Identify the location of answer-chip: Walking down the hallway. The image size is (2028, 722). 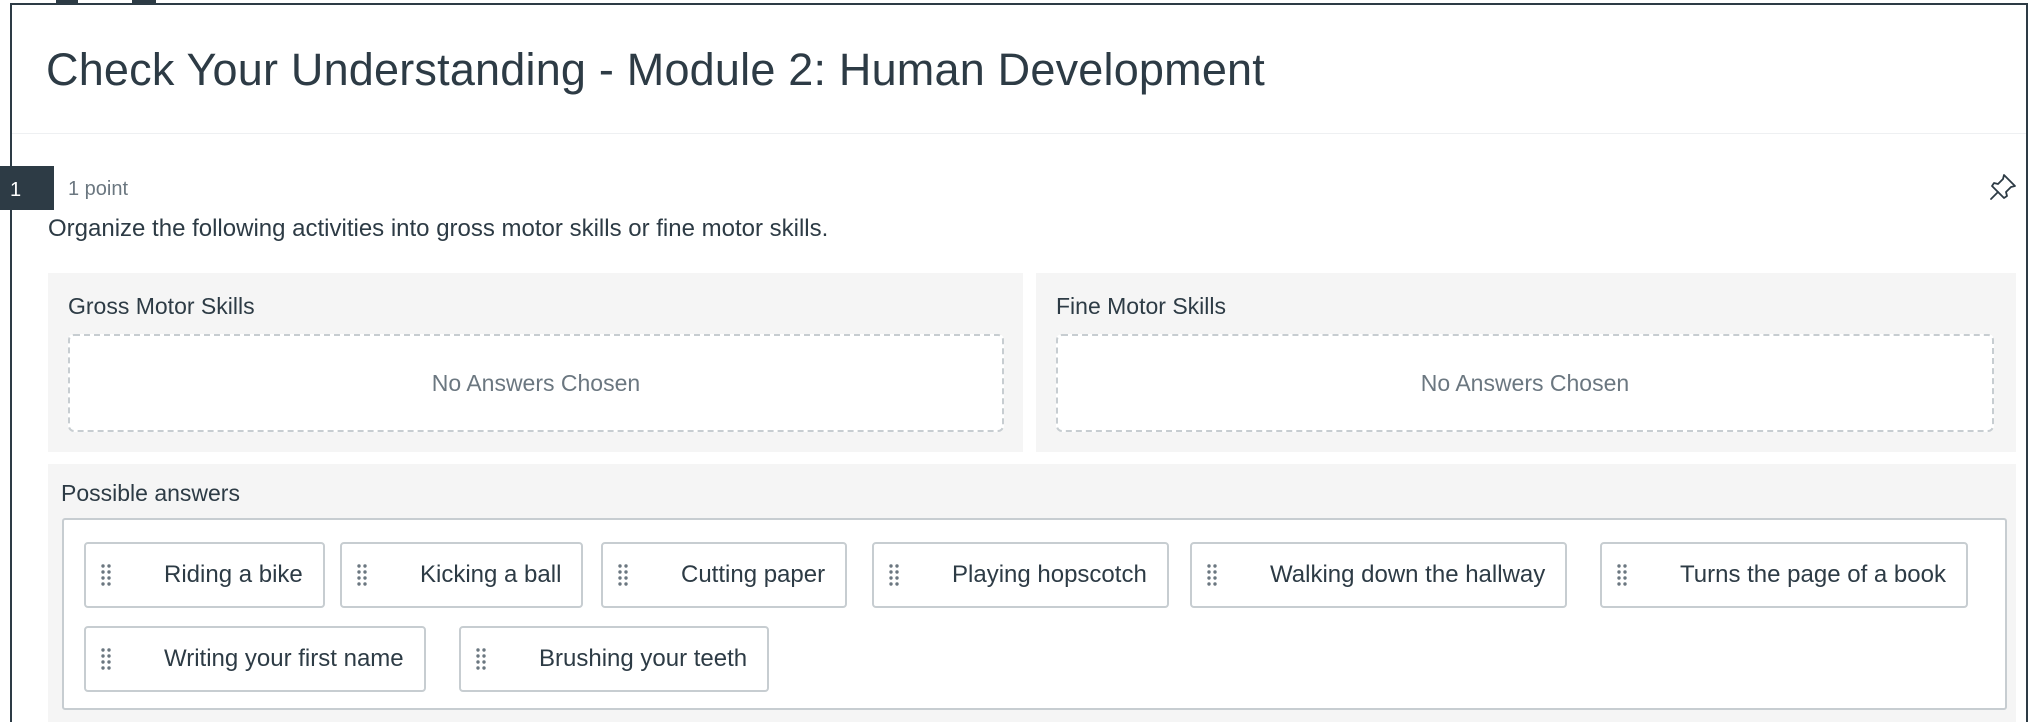
(1379, 575).